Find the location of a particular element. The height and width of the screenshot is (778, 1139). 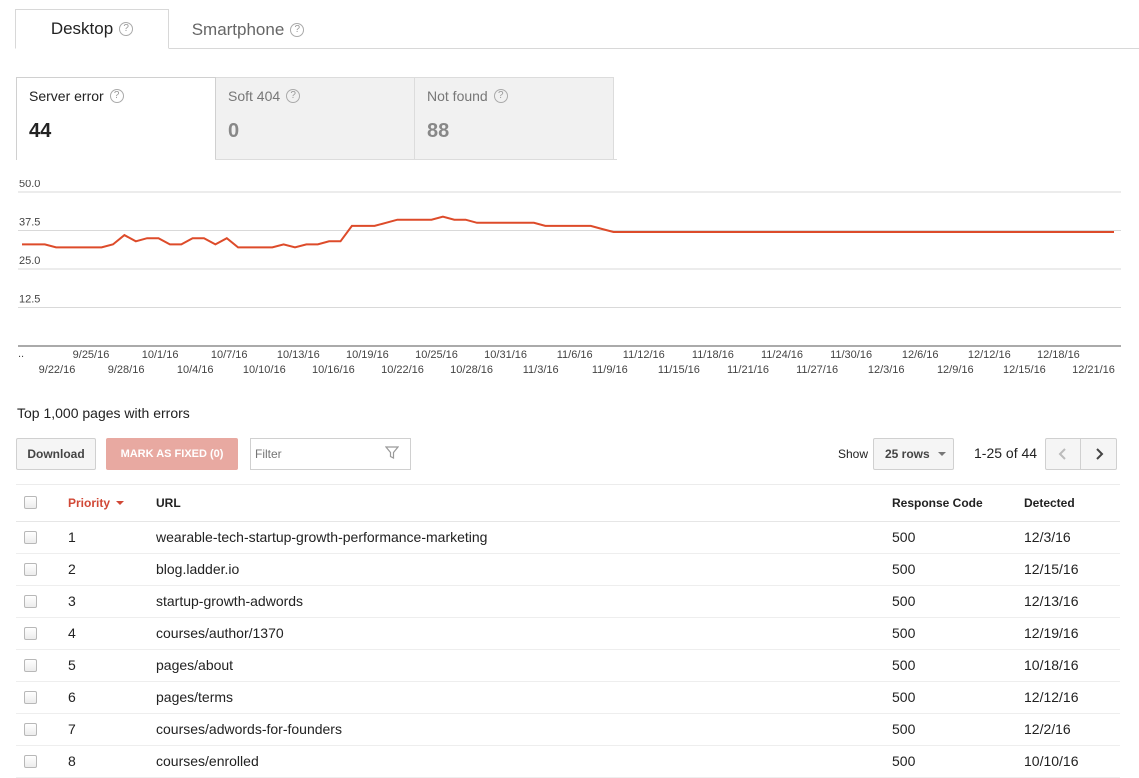

x-tick-label: 11/9/16 is located at coordinates (610, 370).